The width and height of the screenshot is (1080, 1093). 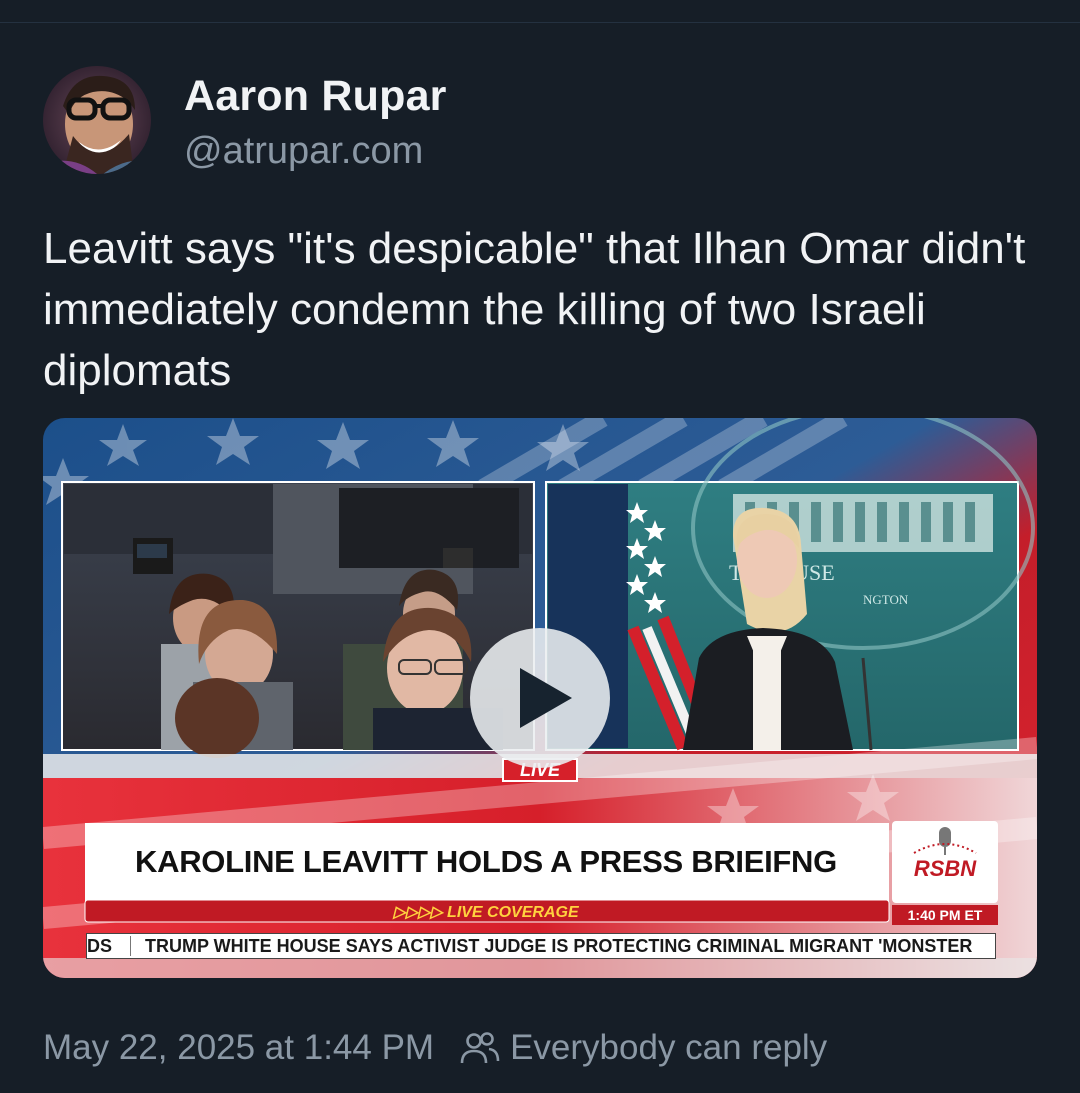 What do you see at coordinates (100, 945) in the screenshot?
I see `ticker-prefix: DS` at bounding box center [100, 945].